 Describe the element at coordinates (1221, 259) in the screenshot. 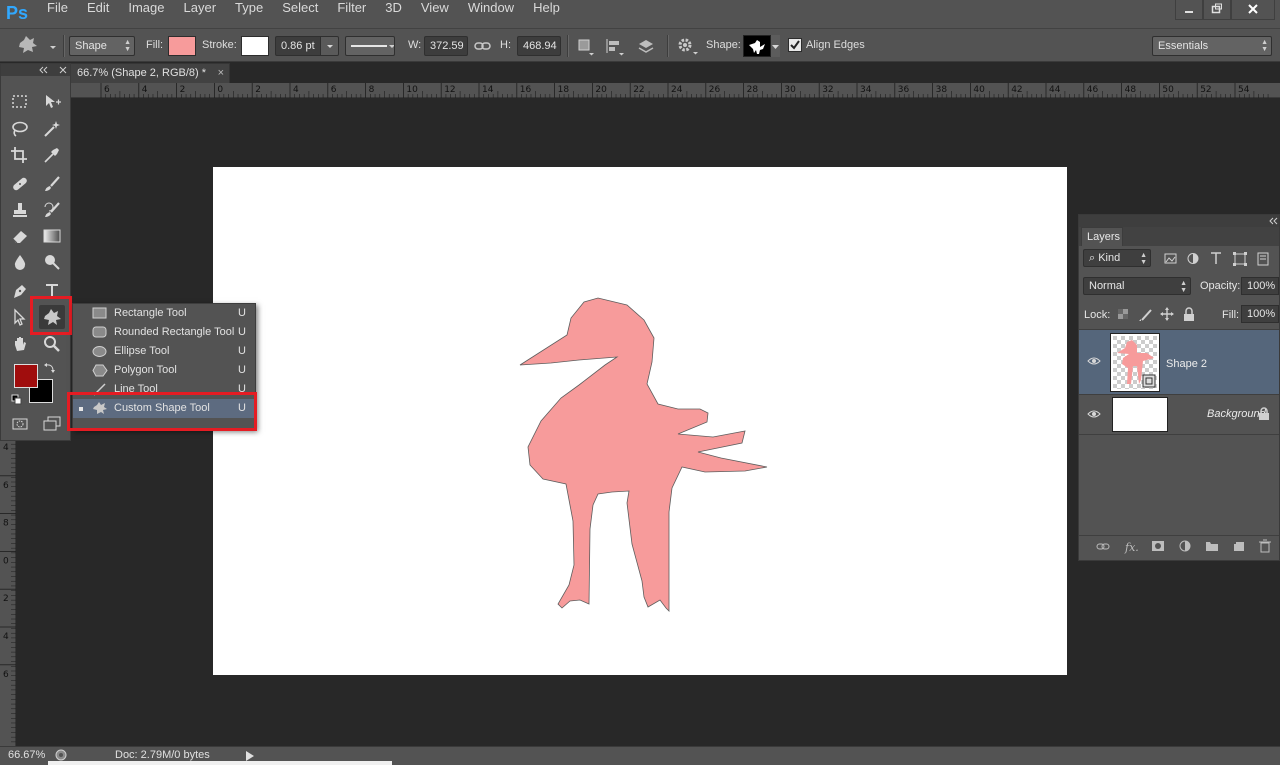

I see `layer-filter-icons` at that location.